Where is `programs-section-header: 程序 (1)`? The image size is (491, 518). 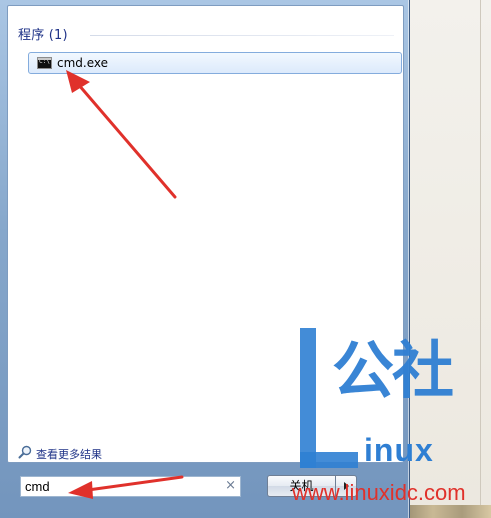 programs-section-header: 程序 (1) is located at coordinates (43, 35).